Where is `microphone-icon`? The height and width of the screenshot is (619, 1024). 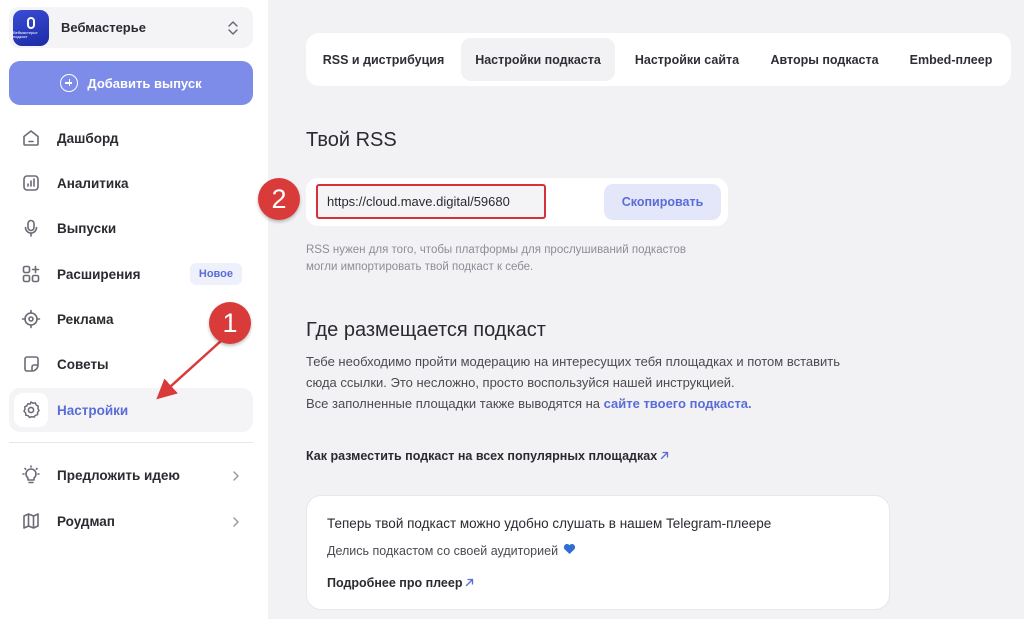 microphone-icon is located at coordinates (31, 228).